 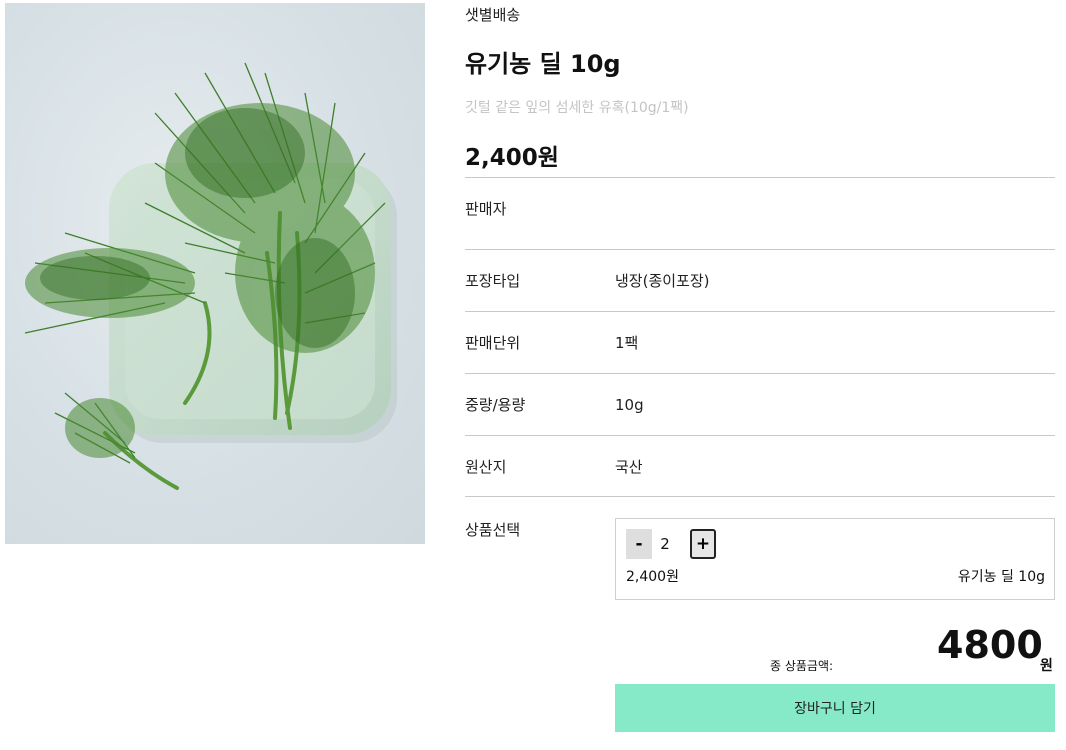 I want to click on detail-value: 10g, so click(x=629, y=404).